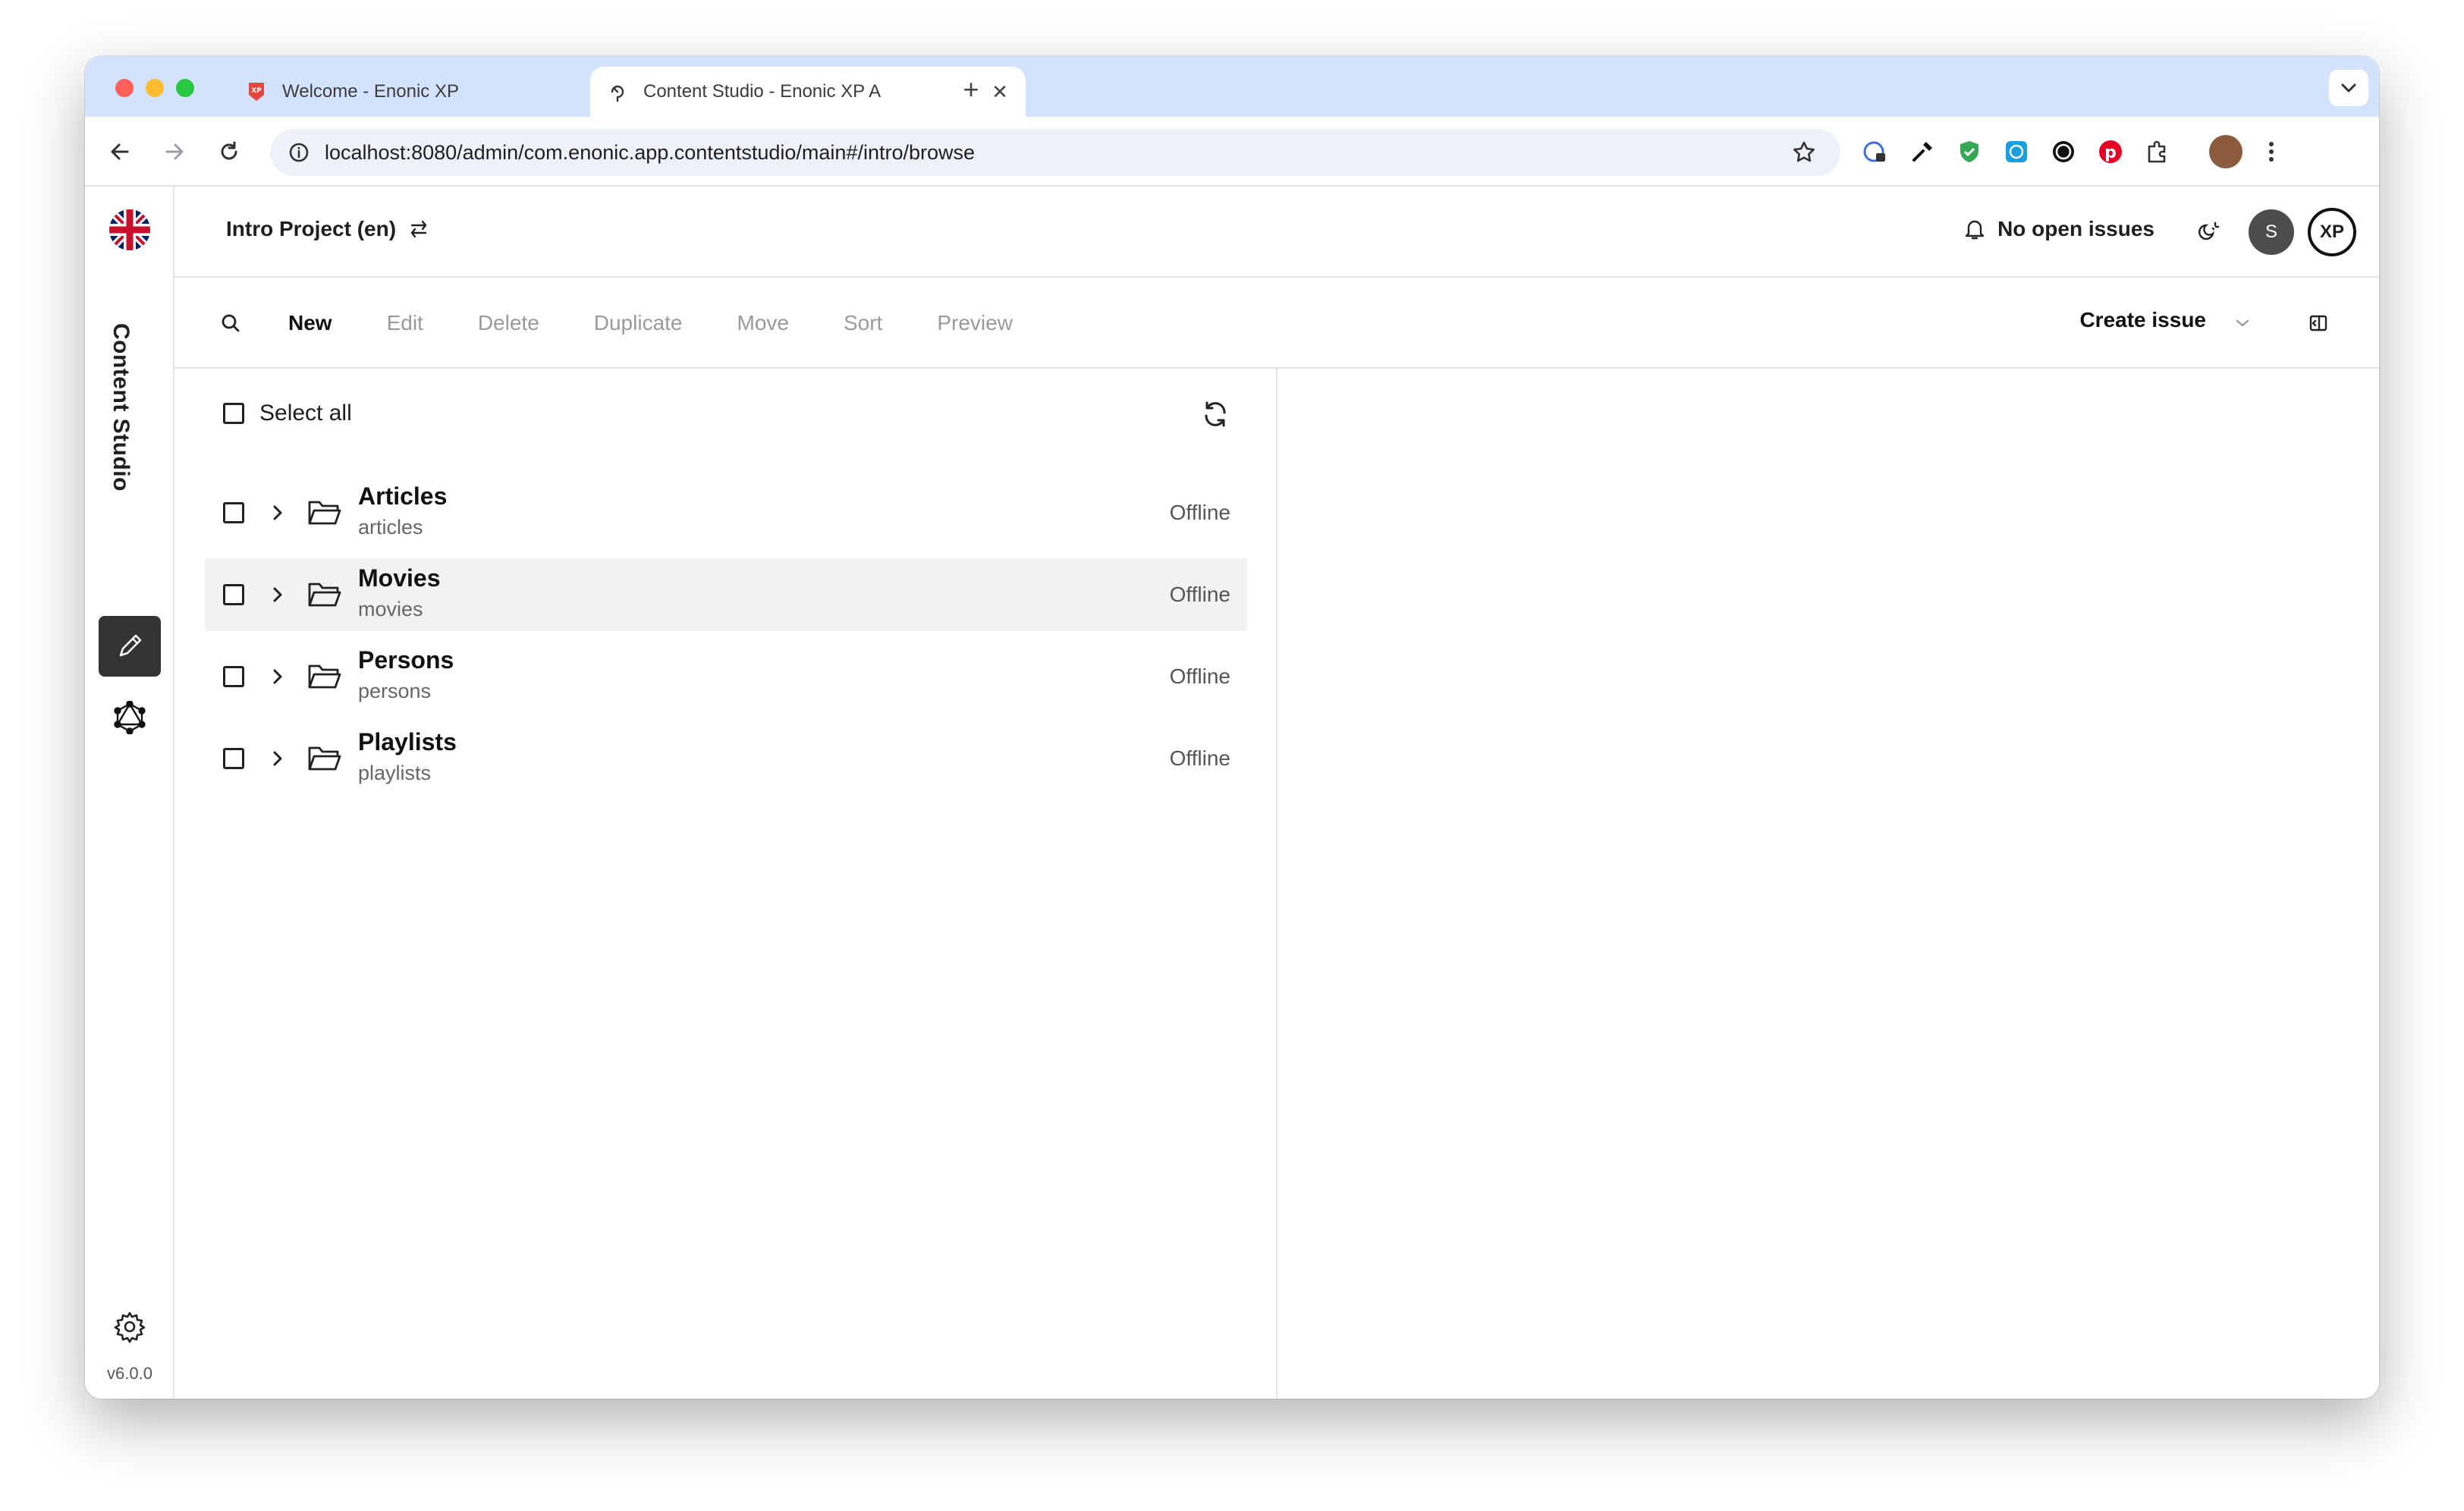  I want to click on close-tab-icon: ✕, so click(1000, 91).